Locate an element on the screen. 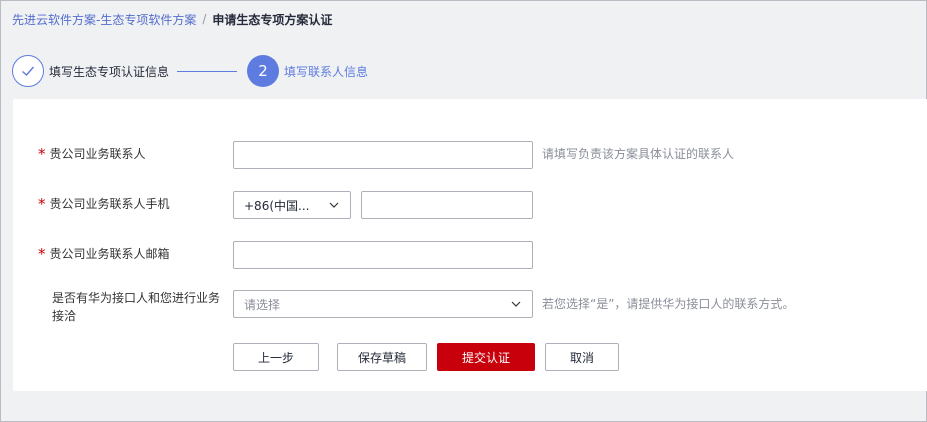 This screenshot has height=422, width=927. breadcrumb-current: 申请生态专项方案认证 is located at coordinates (272, 19).